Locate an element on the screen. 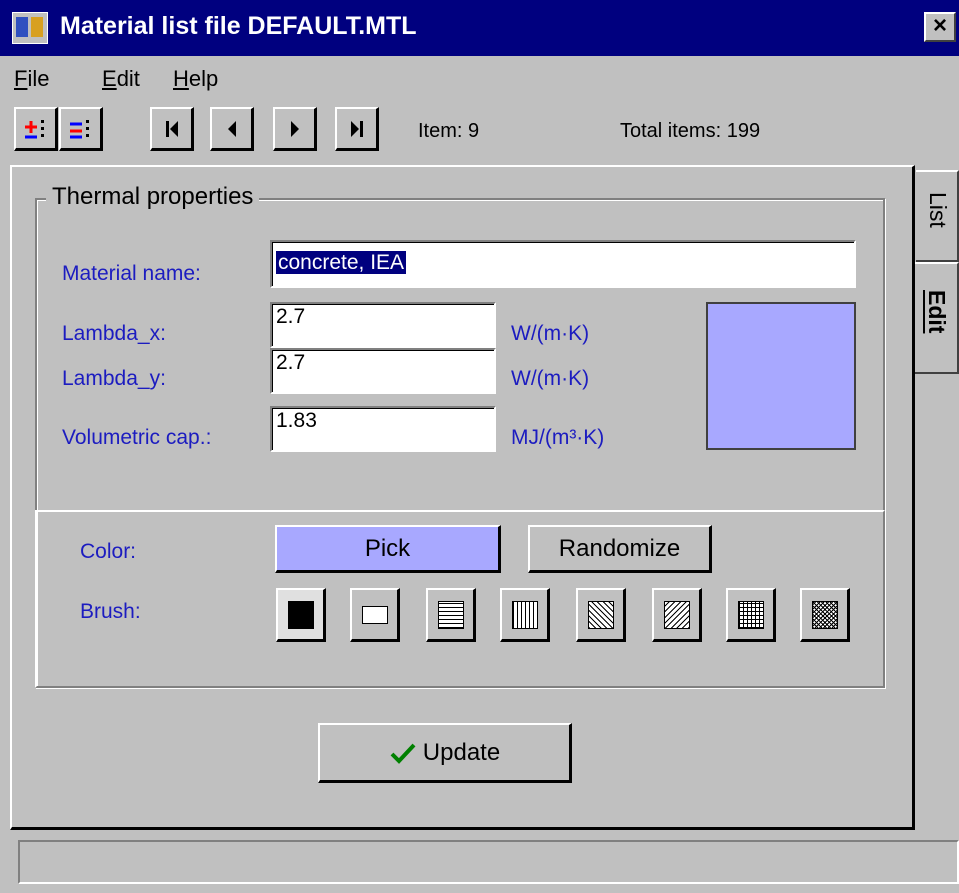 The image size is (959, 893). update-label: Update is located at coordinates (461, 752).